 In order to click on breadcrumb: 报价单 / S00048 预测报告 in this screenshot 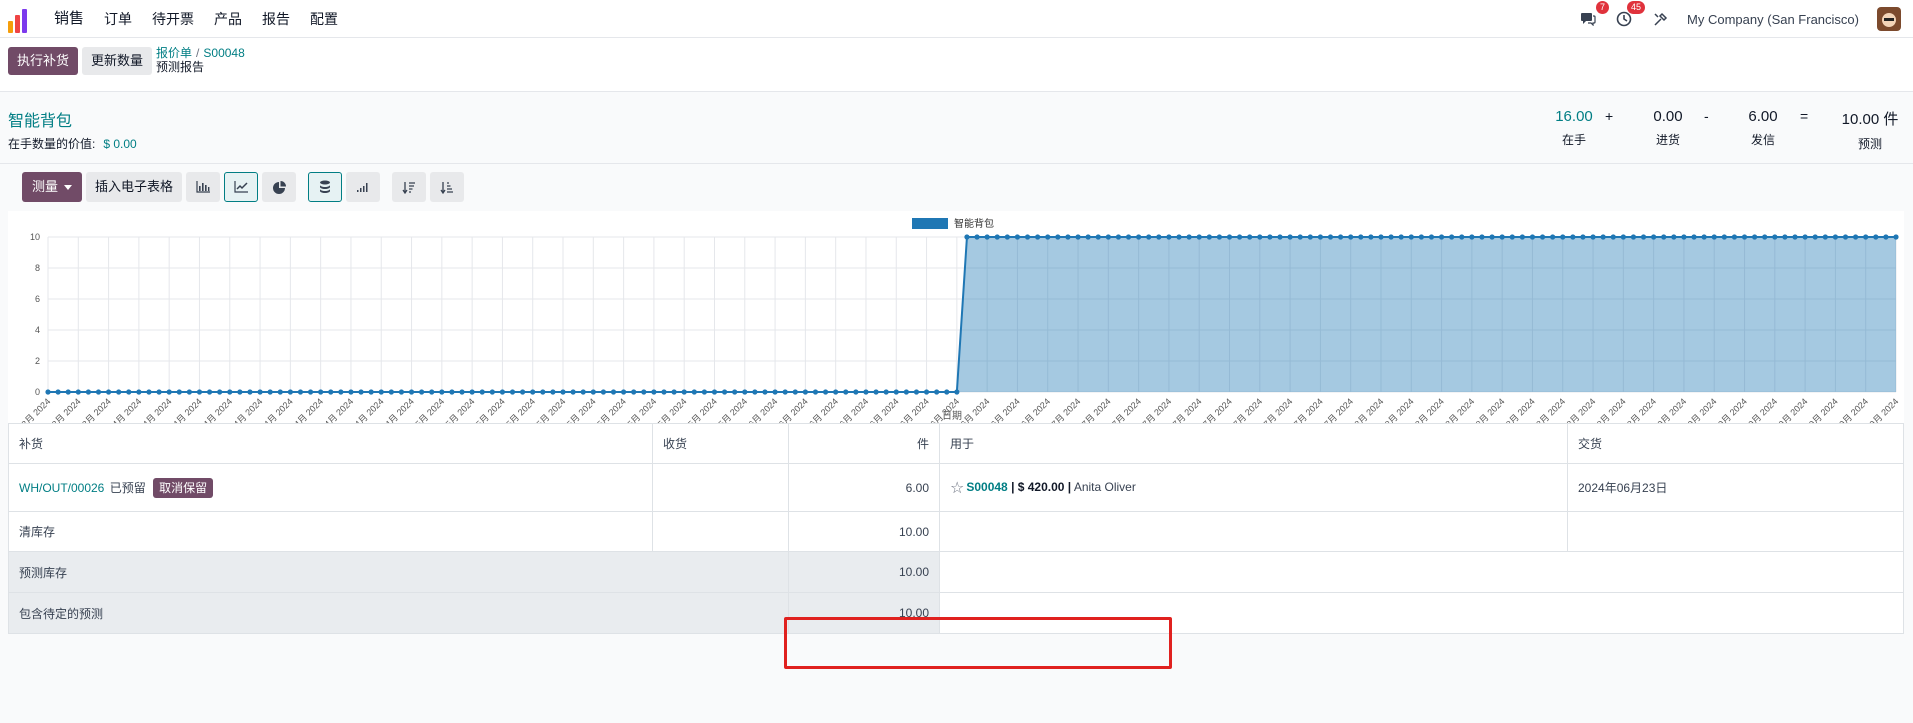, I will do `click(200, 60)`.